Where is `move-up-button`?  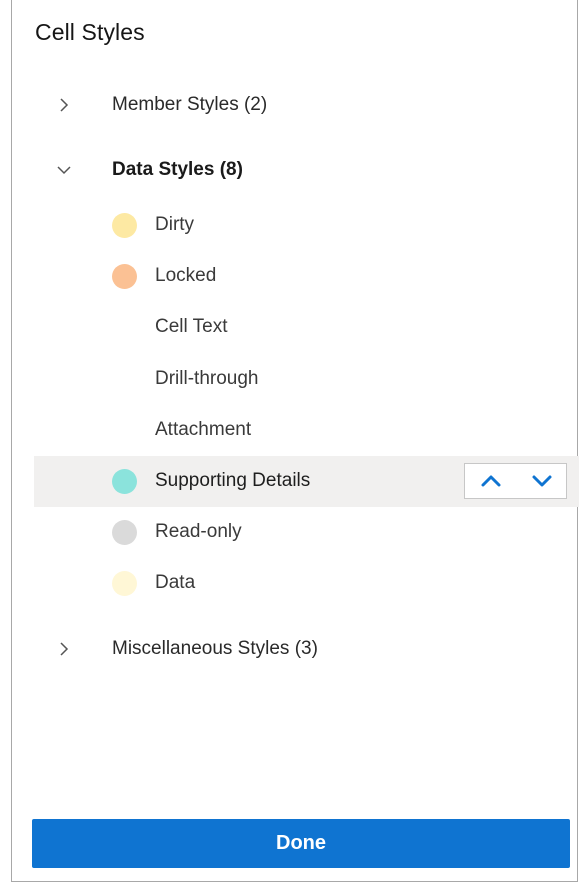 move-up-button is located at coordinates (491, 481).